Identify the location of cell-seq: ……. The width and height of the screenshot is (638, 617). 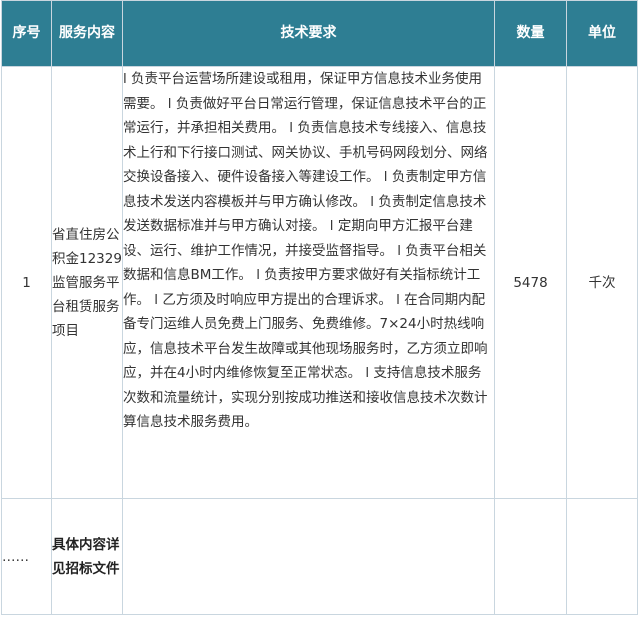
(26, 556).